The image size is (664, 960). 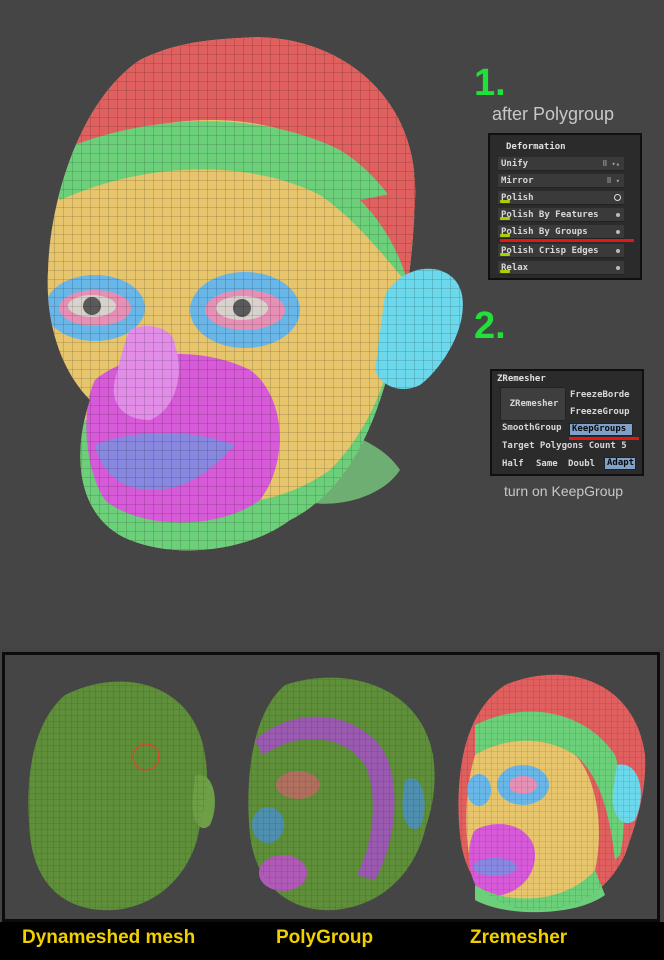 What do you see at coordinates (325, 937) in the screenshot?
I see `label-polygroup: PolyGroup` at bounding box center [325, 937].